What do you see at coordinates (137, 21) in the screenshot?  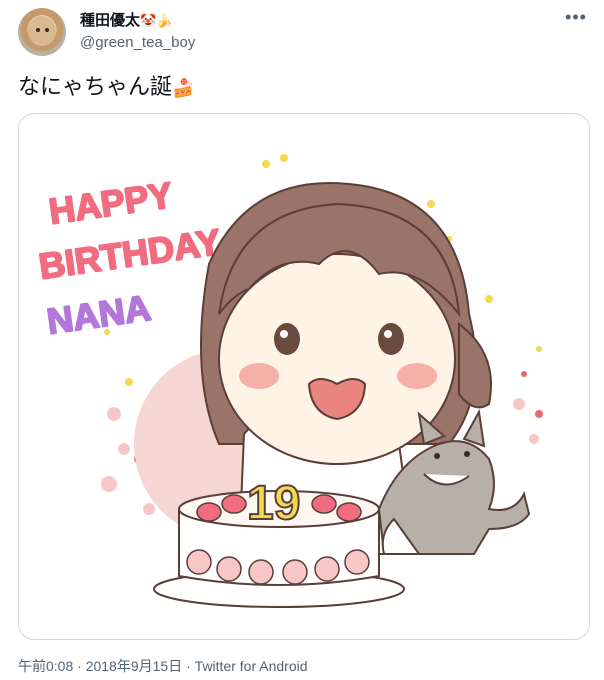 I see `display-name: 種田優太🤡🍌` at bounding box center [137, 21].